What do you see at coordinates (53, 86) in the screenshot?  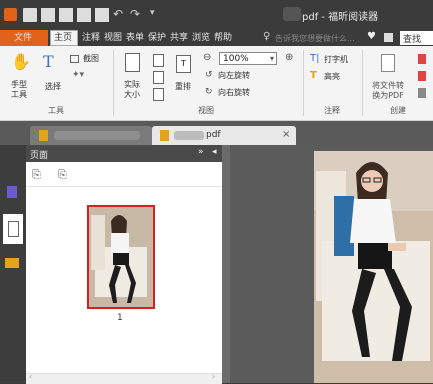 I see `select-label: 选择` at bounding box center [53, 86].